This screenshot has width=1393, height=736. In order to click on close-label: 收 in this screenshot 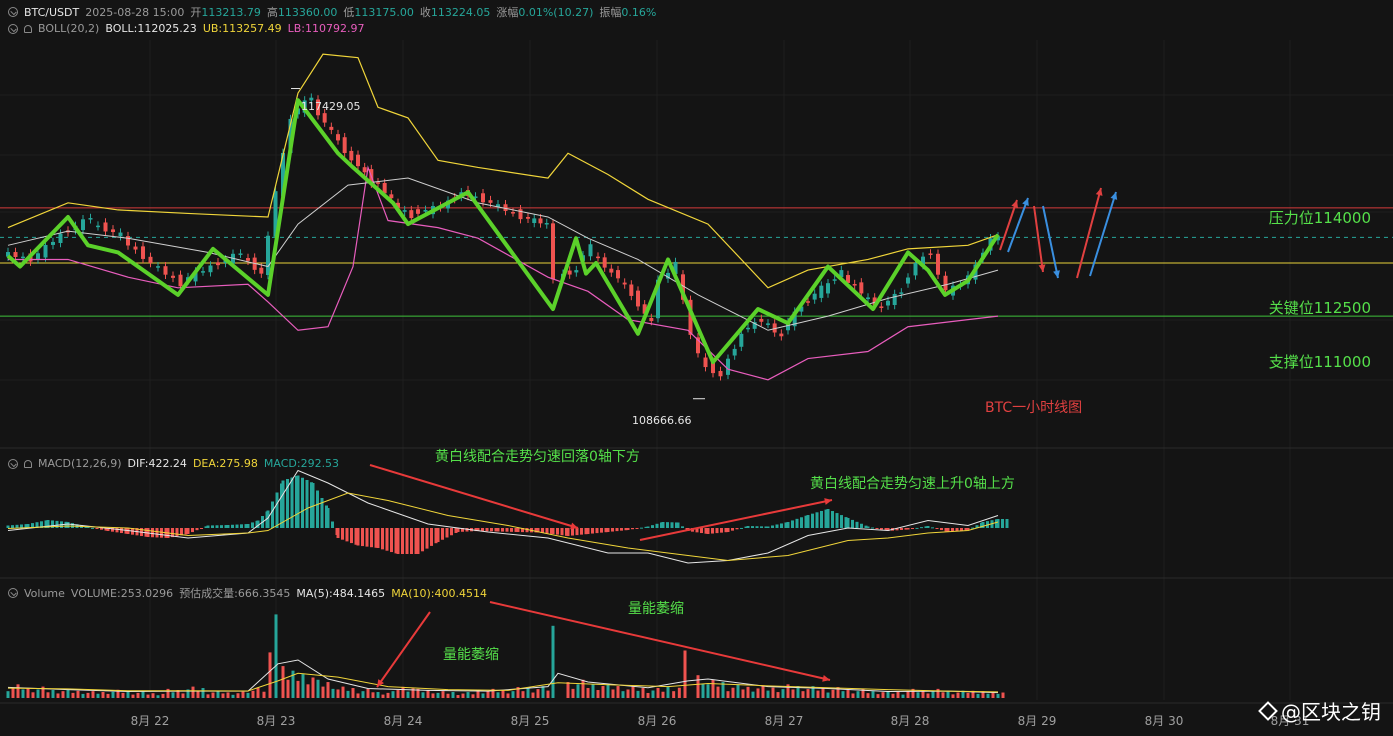, I will do `click(425, 12)`.